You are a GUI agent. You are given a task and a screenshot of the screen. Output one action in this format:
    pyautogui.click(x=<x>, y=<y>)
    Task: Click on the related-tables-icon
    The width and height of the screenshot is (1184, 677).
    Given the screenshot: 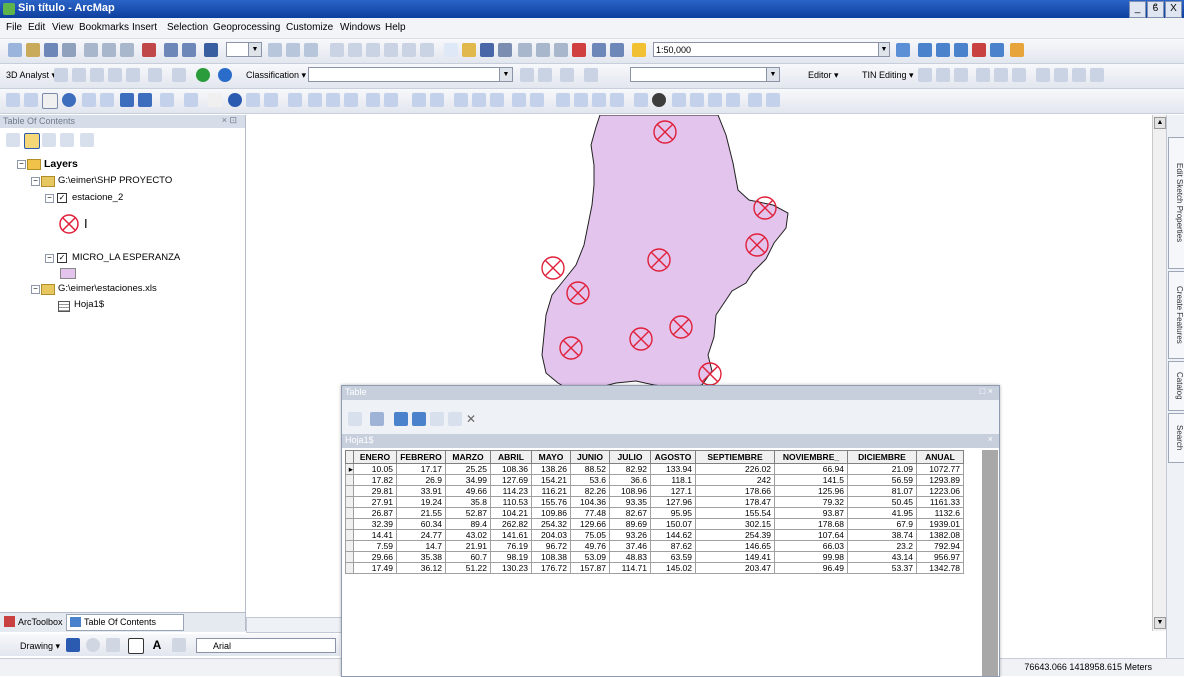 What is the action you would take?
    pyautogui.click(x=377, y=419)
    